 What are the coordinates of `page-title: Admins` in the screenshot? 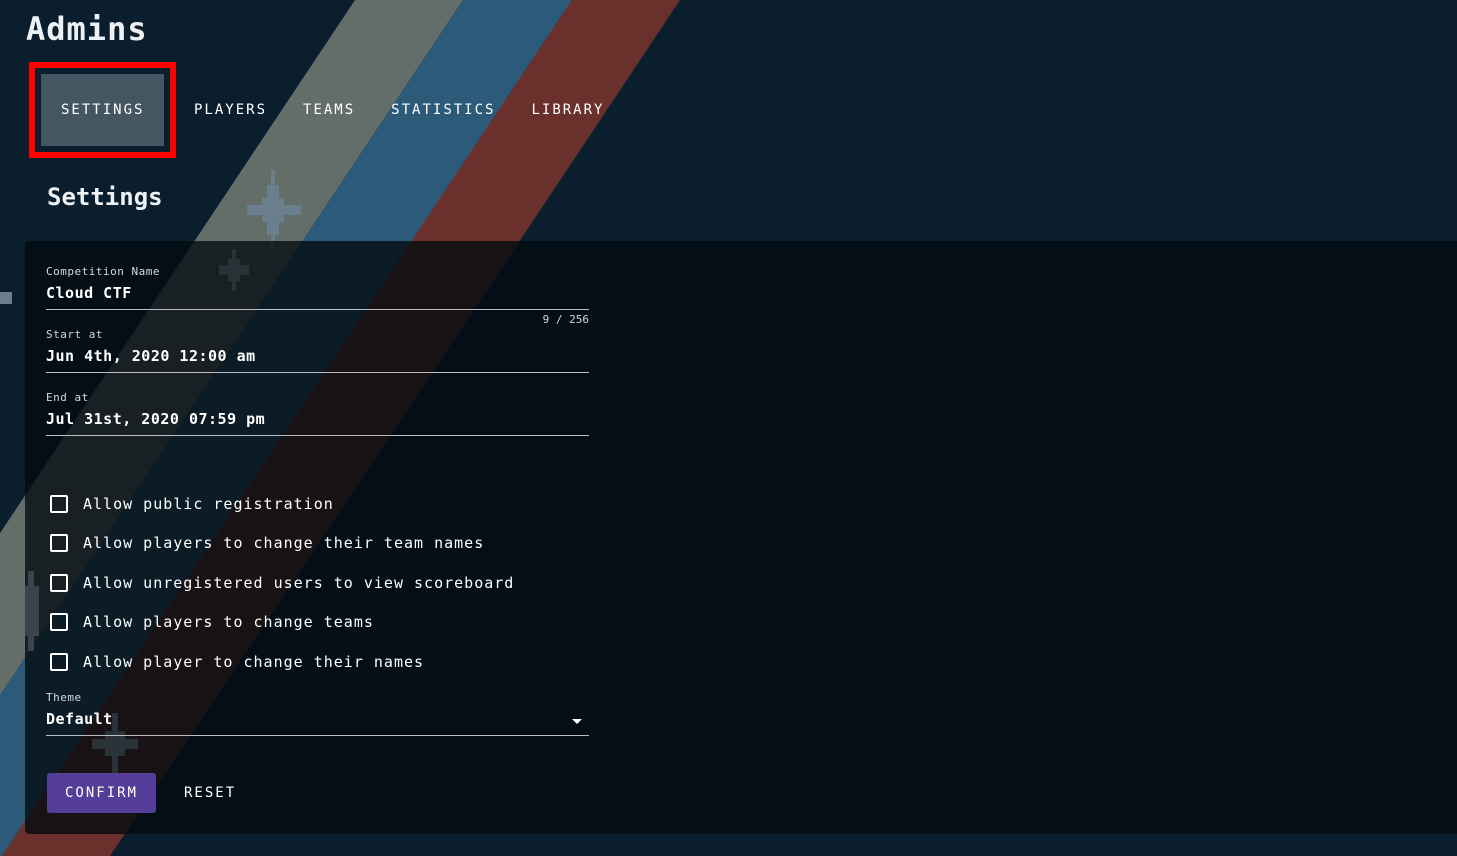 It's located at (87, 29).